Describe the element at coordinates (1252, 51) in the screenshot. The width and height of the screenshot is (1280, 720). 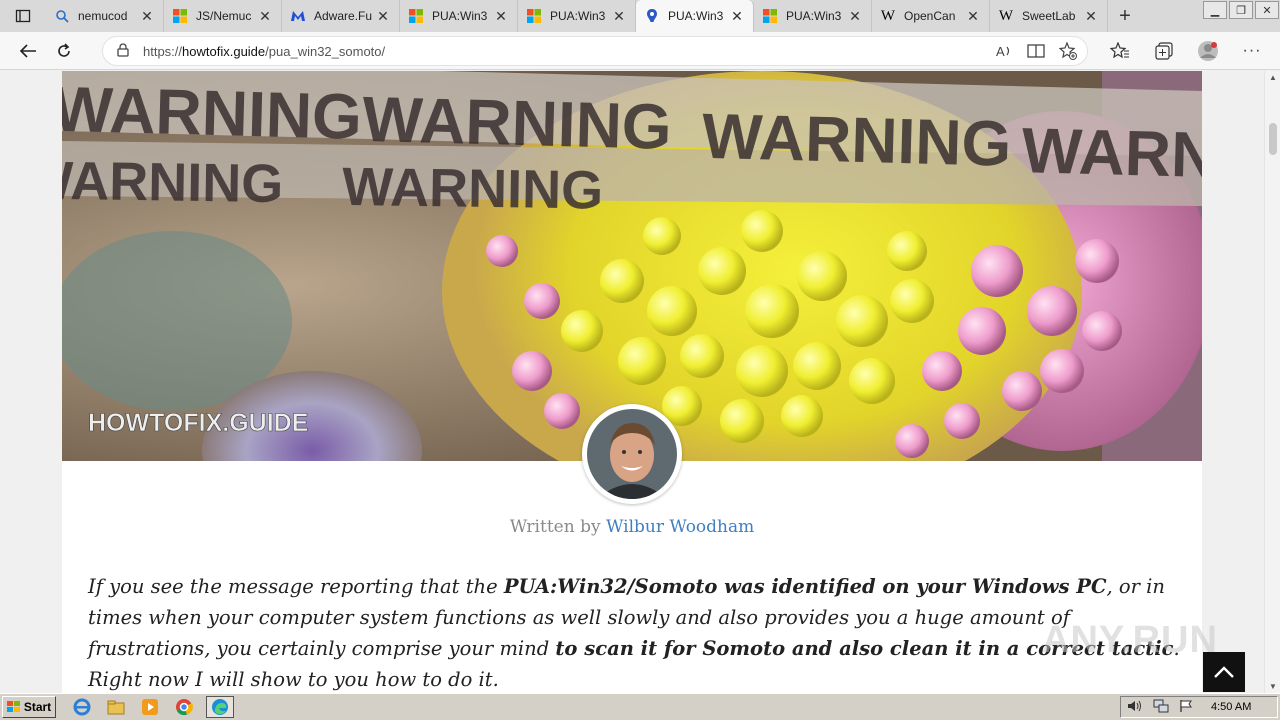
I see `settings-more-button: ···` at that location.